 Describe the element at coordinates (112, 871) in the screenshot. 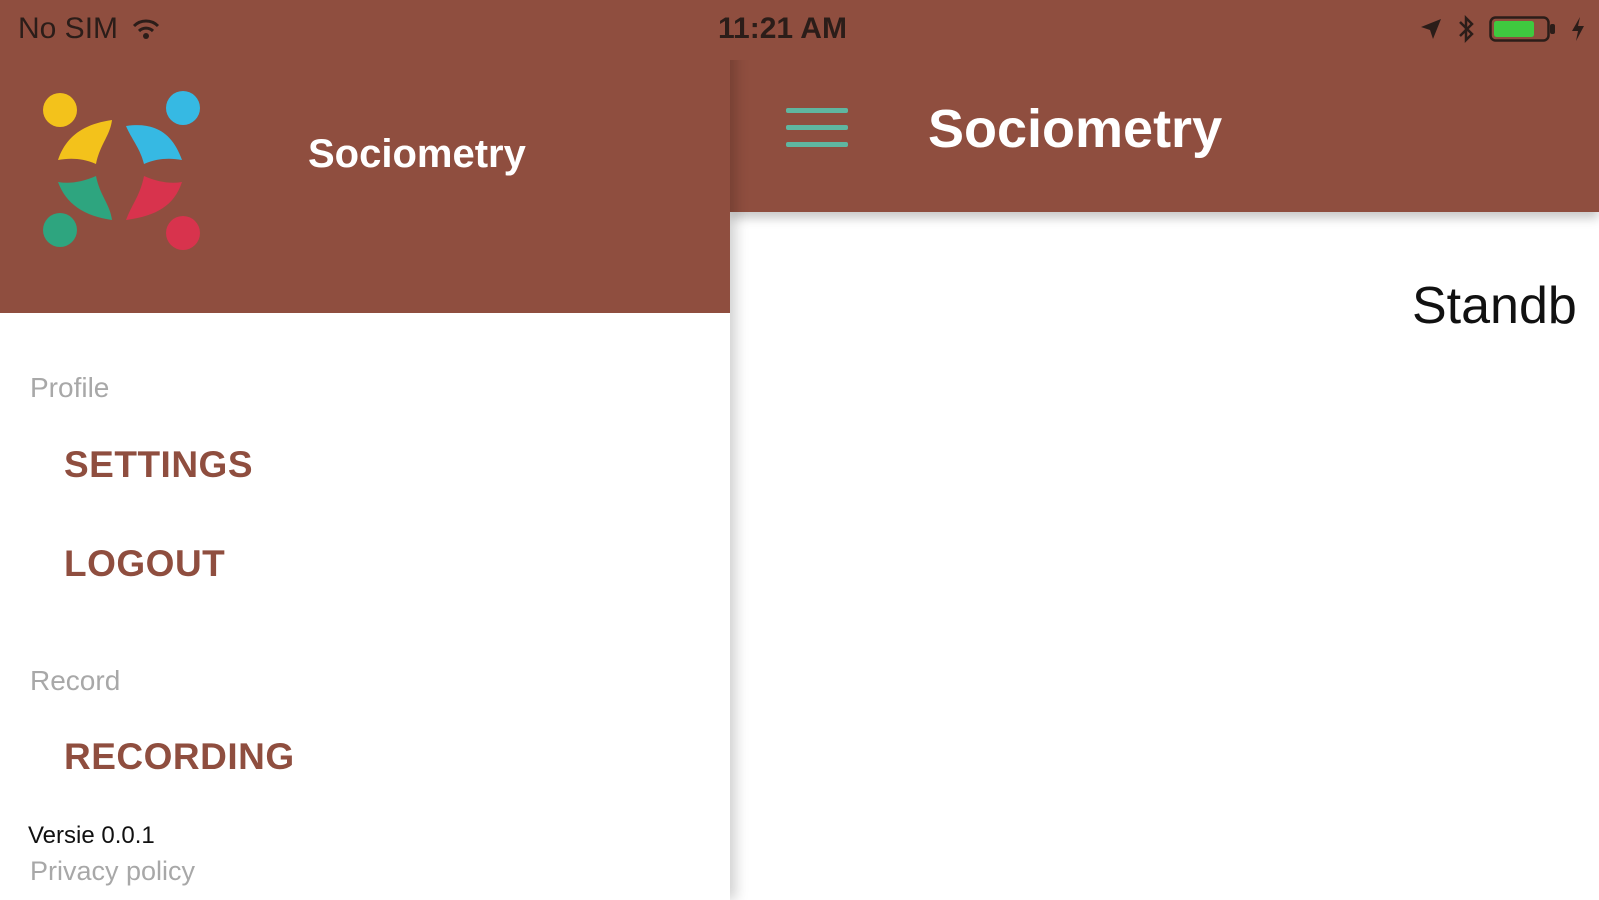

I see `privacy-policy-link: Privacy policy` at that location.